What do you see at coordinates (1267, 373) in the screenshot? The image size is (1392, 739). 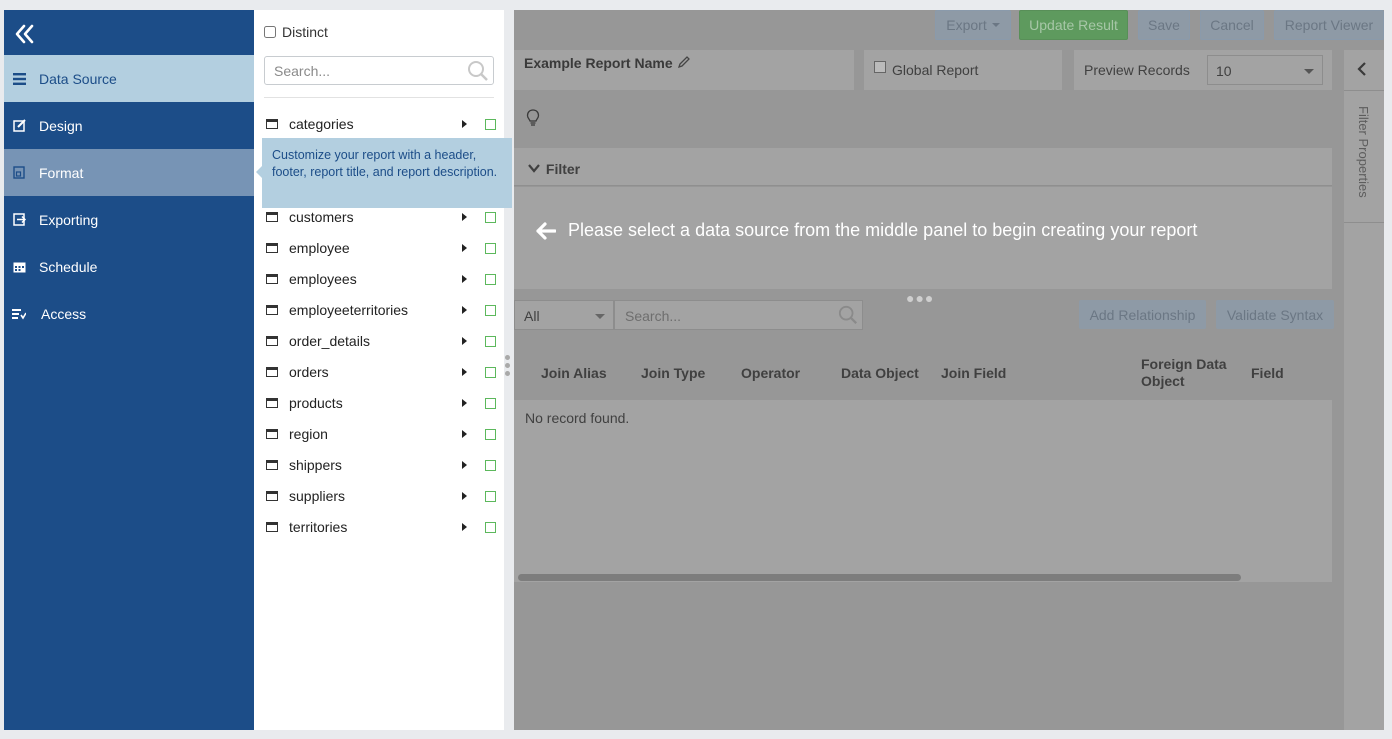 I see `column-header: Field` at bounding box center [1267, 373].